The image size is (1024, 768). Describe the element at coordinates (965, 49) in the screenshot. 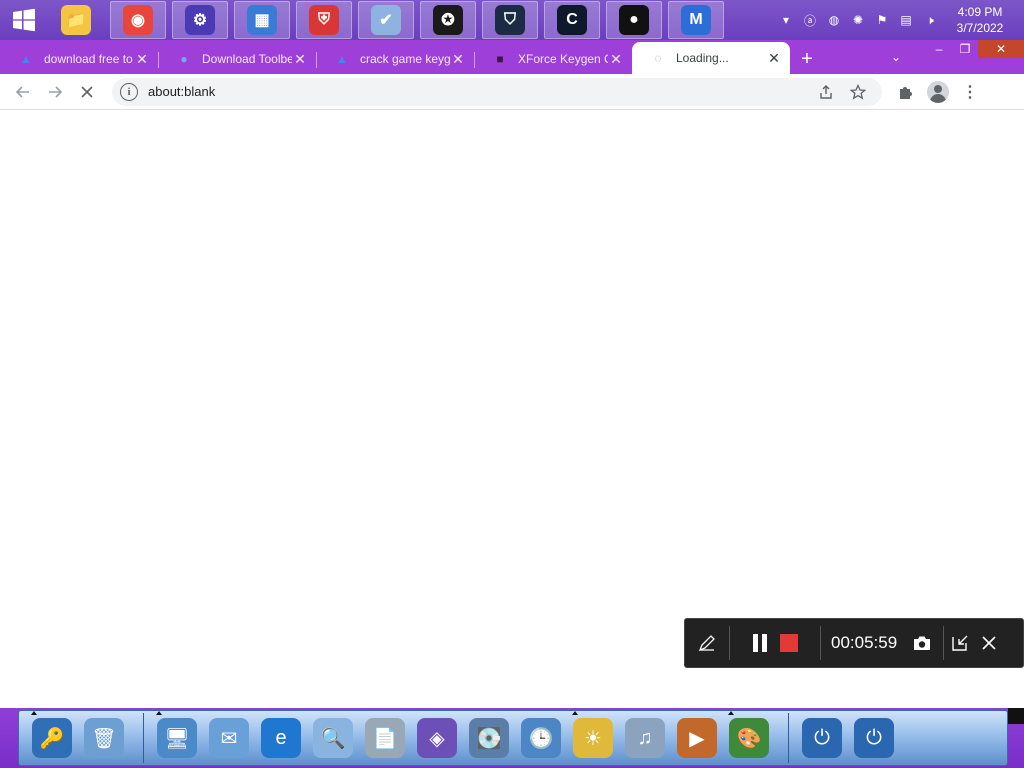

I see `restore-button: ❐` at that location.